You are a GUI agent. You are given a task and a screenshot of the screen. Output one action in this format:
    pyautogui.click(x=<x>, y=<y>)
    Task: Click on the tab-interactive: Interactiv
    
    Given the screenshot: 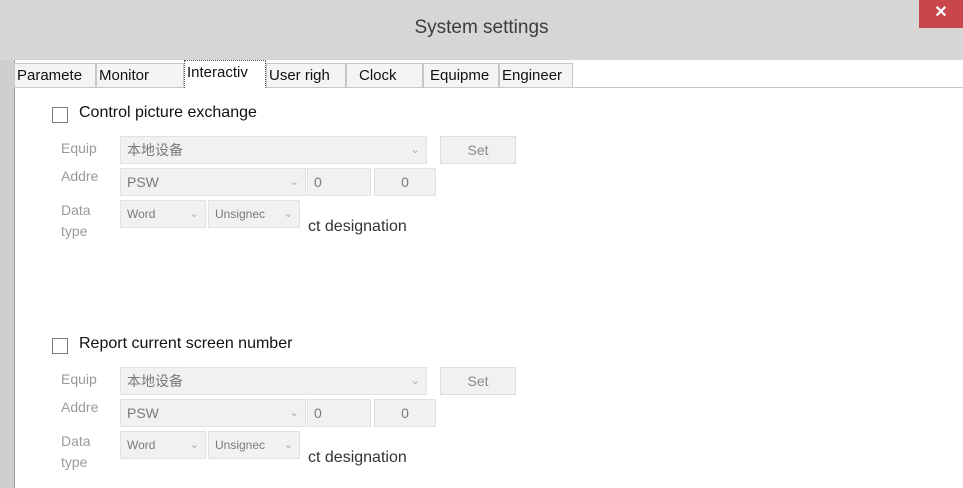 What is the action you would take?
    pyautogui.click(x=225, y=74)
    